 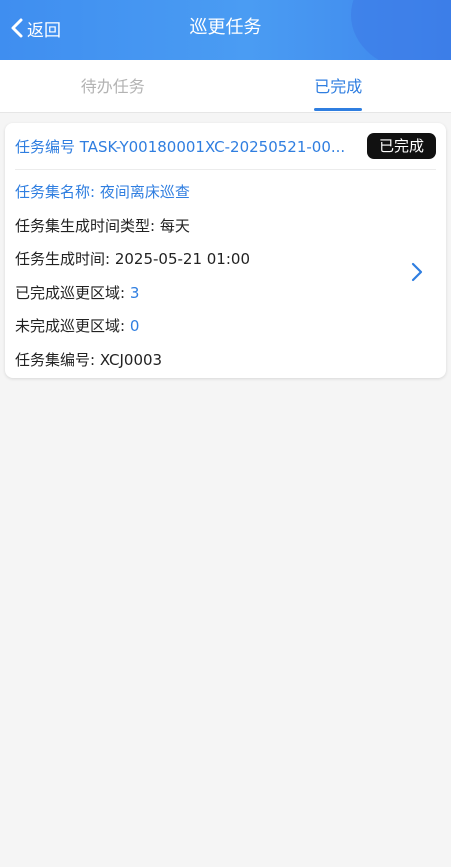 I want to click on task-gen-time: 任务生成时间: 2025-05-21 01:00, so click(x=132, y=259).